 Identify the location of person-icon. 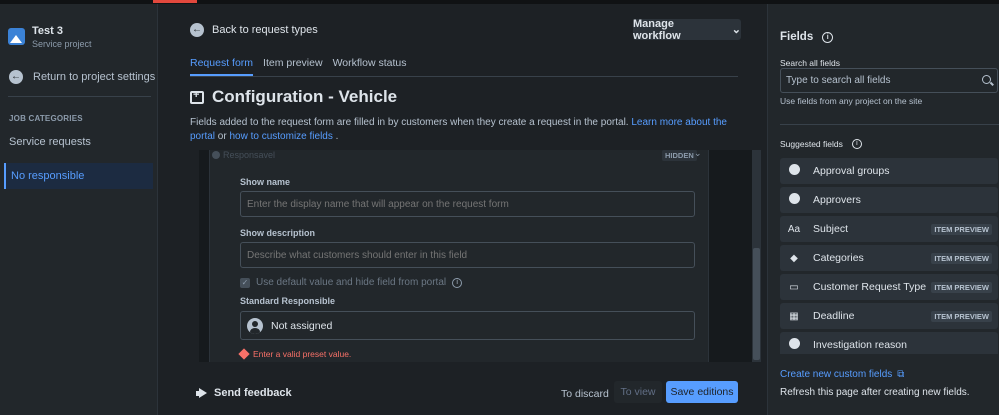
(216, 155).